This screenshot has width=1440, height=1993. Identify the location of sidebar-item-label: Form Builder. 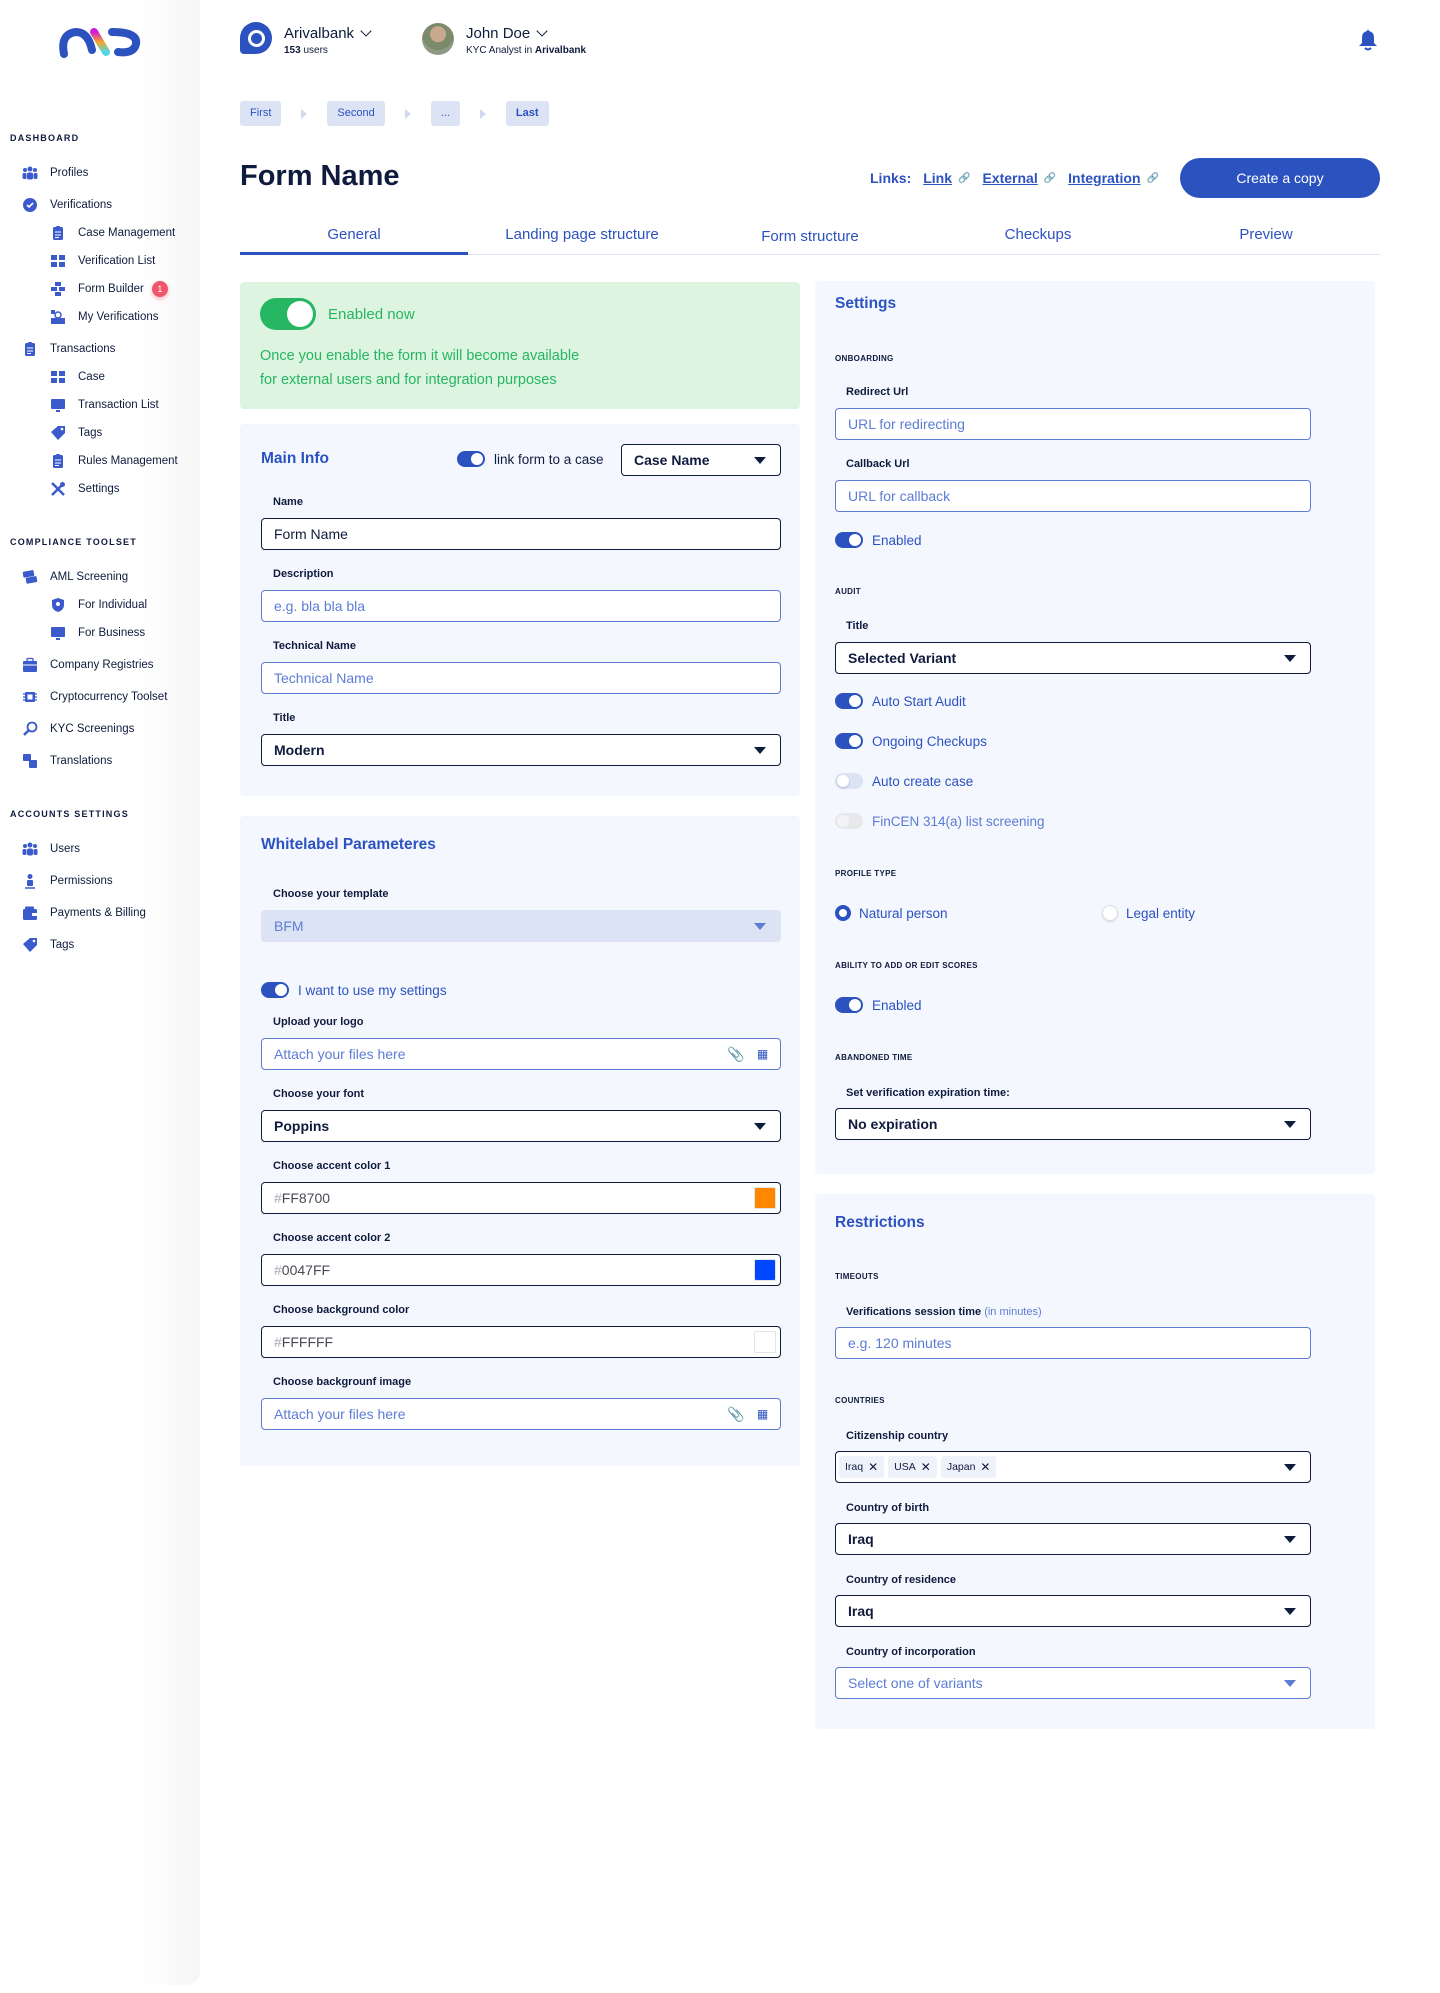
(111, 289).